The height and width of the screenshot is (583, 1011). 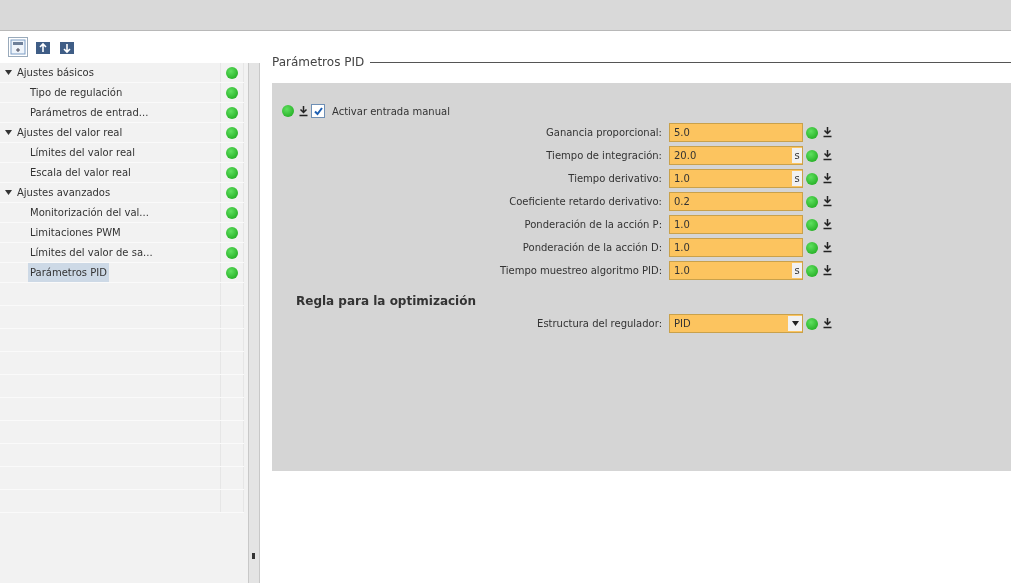 What do you see at coordinates (76, 92) in the screenshot?
I see `tree-item: Tipo de regulación` at bounding box center [76, 92].